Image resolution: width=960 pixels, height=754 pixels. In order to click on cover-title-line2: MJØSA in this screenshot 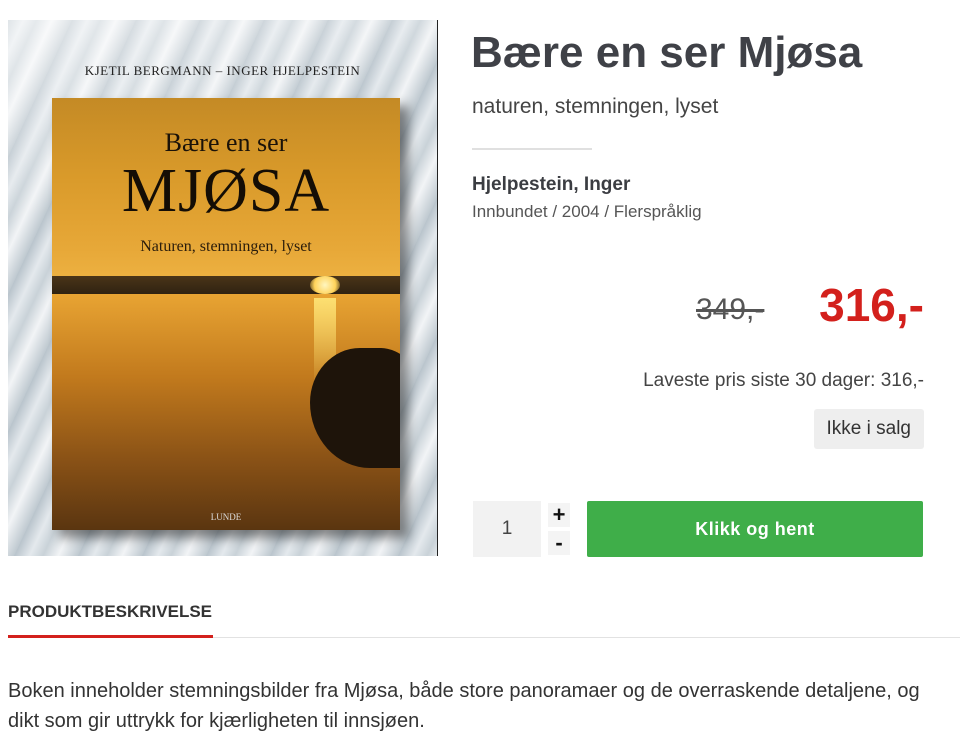, I will do `click(226, 191)`.